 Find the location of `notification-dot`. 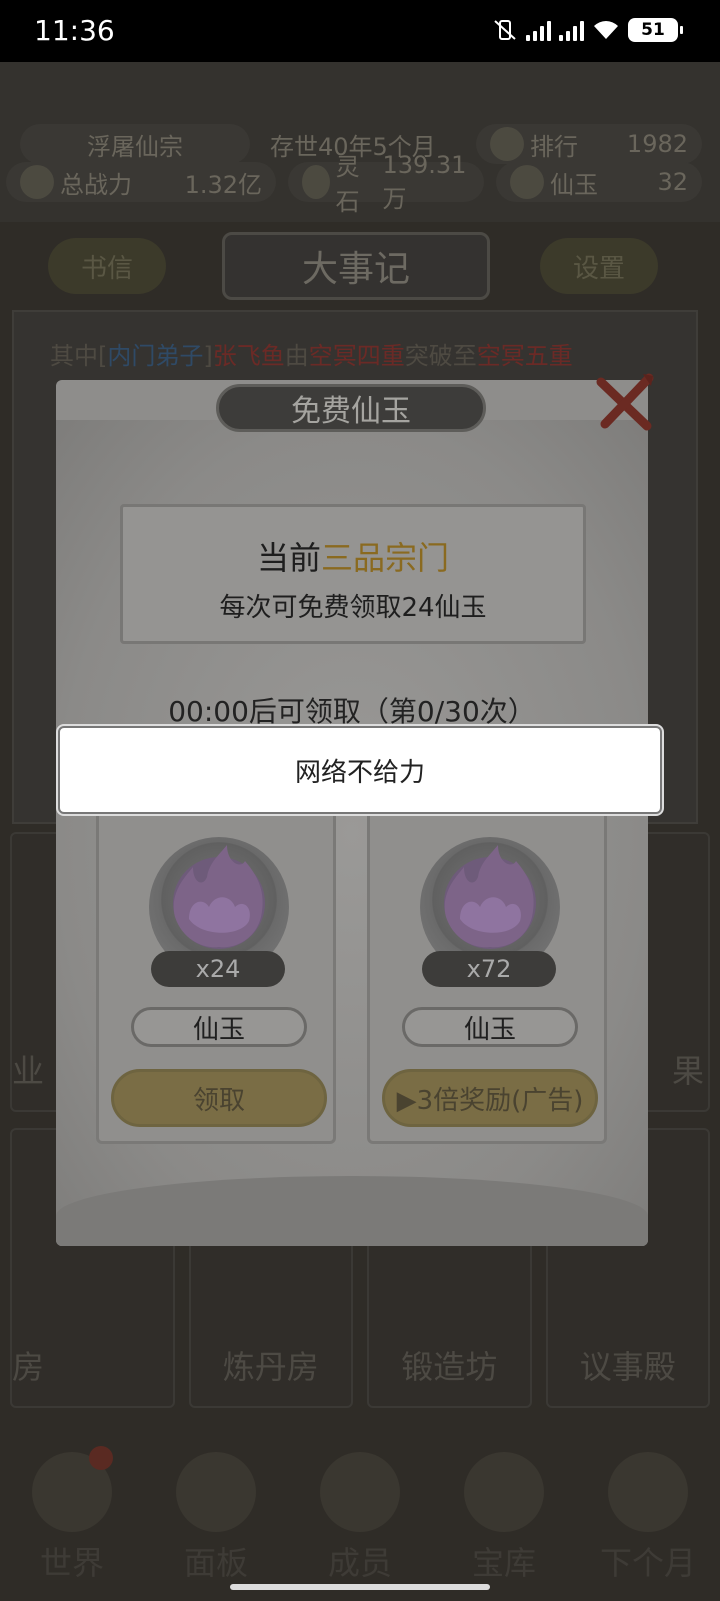

notification-dot is located at coordinates (101, 1458).